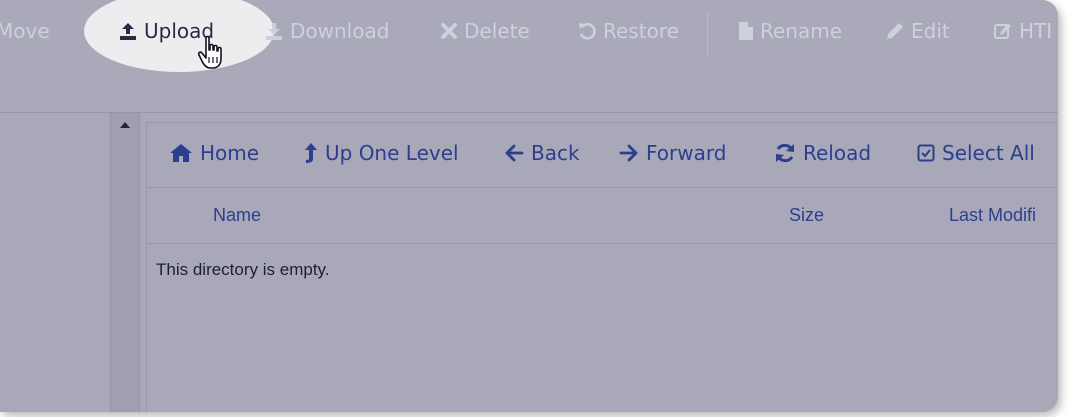 The width and height of the screenshot is (1073, 417). I want to click on move-button: Move, so click(25, 31).